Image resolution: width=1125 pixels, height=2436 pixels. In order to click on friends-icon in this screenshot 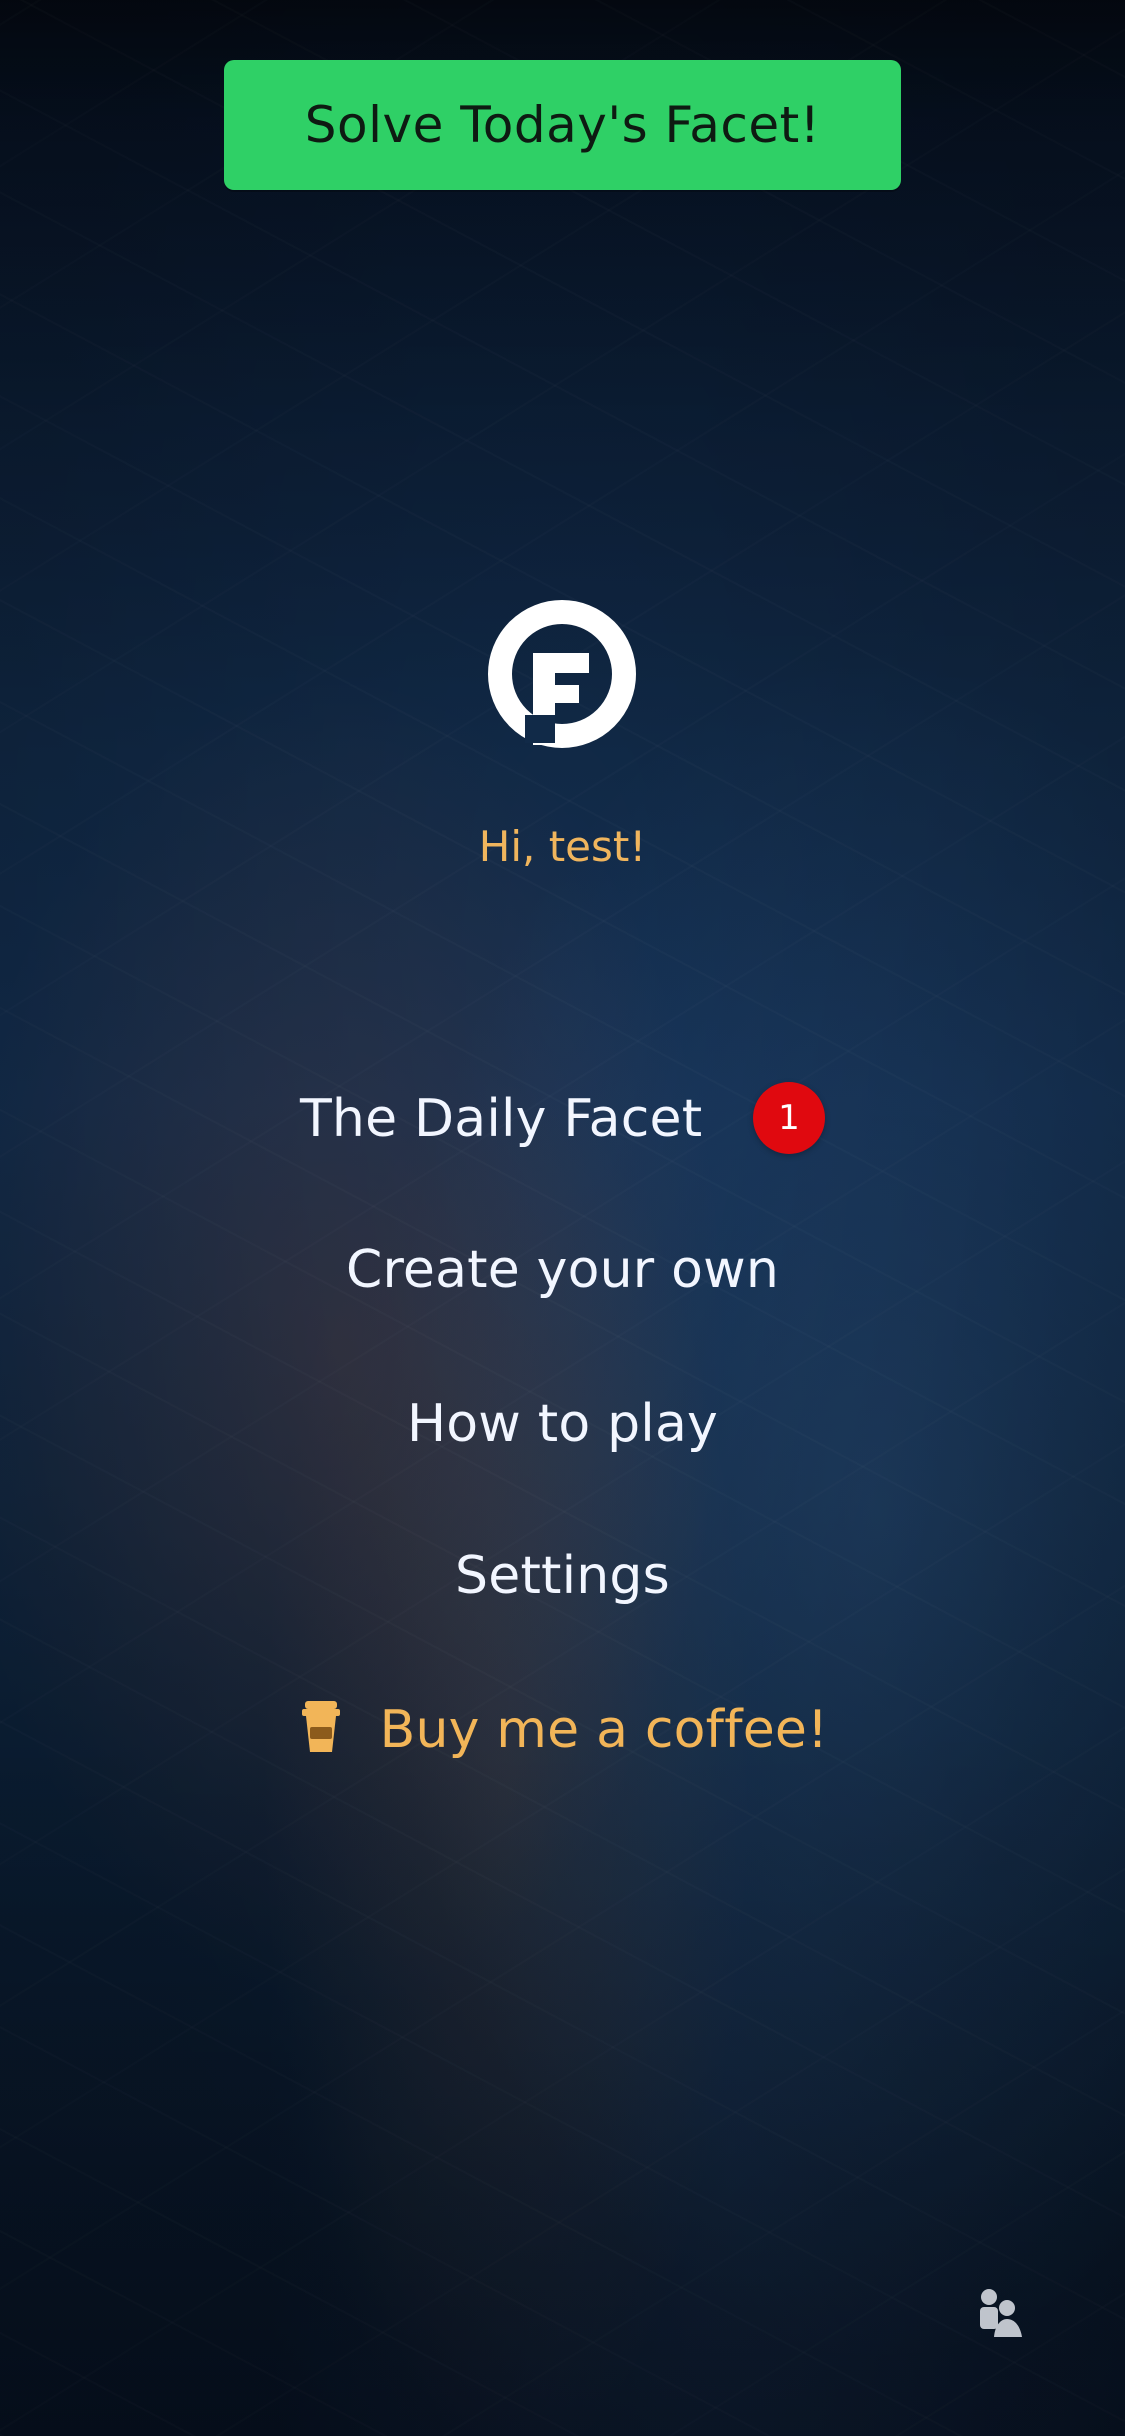, I will do `click(999, 2312)`.